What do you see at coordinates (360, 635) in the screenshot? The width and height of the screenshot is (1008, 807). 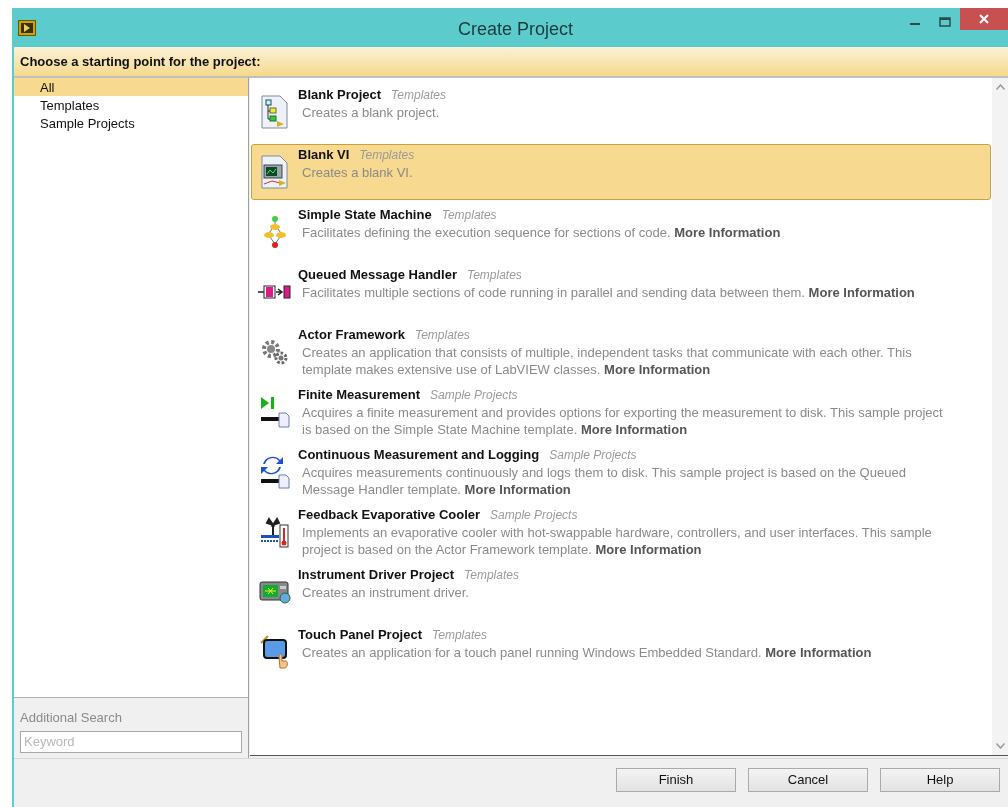 I see `item-title: Touch Panel Project` at bounding box center [360, 635].